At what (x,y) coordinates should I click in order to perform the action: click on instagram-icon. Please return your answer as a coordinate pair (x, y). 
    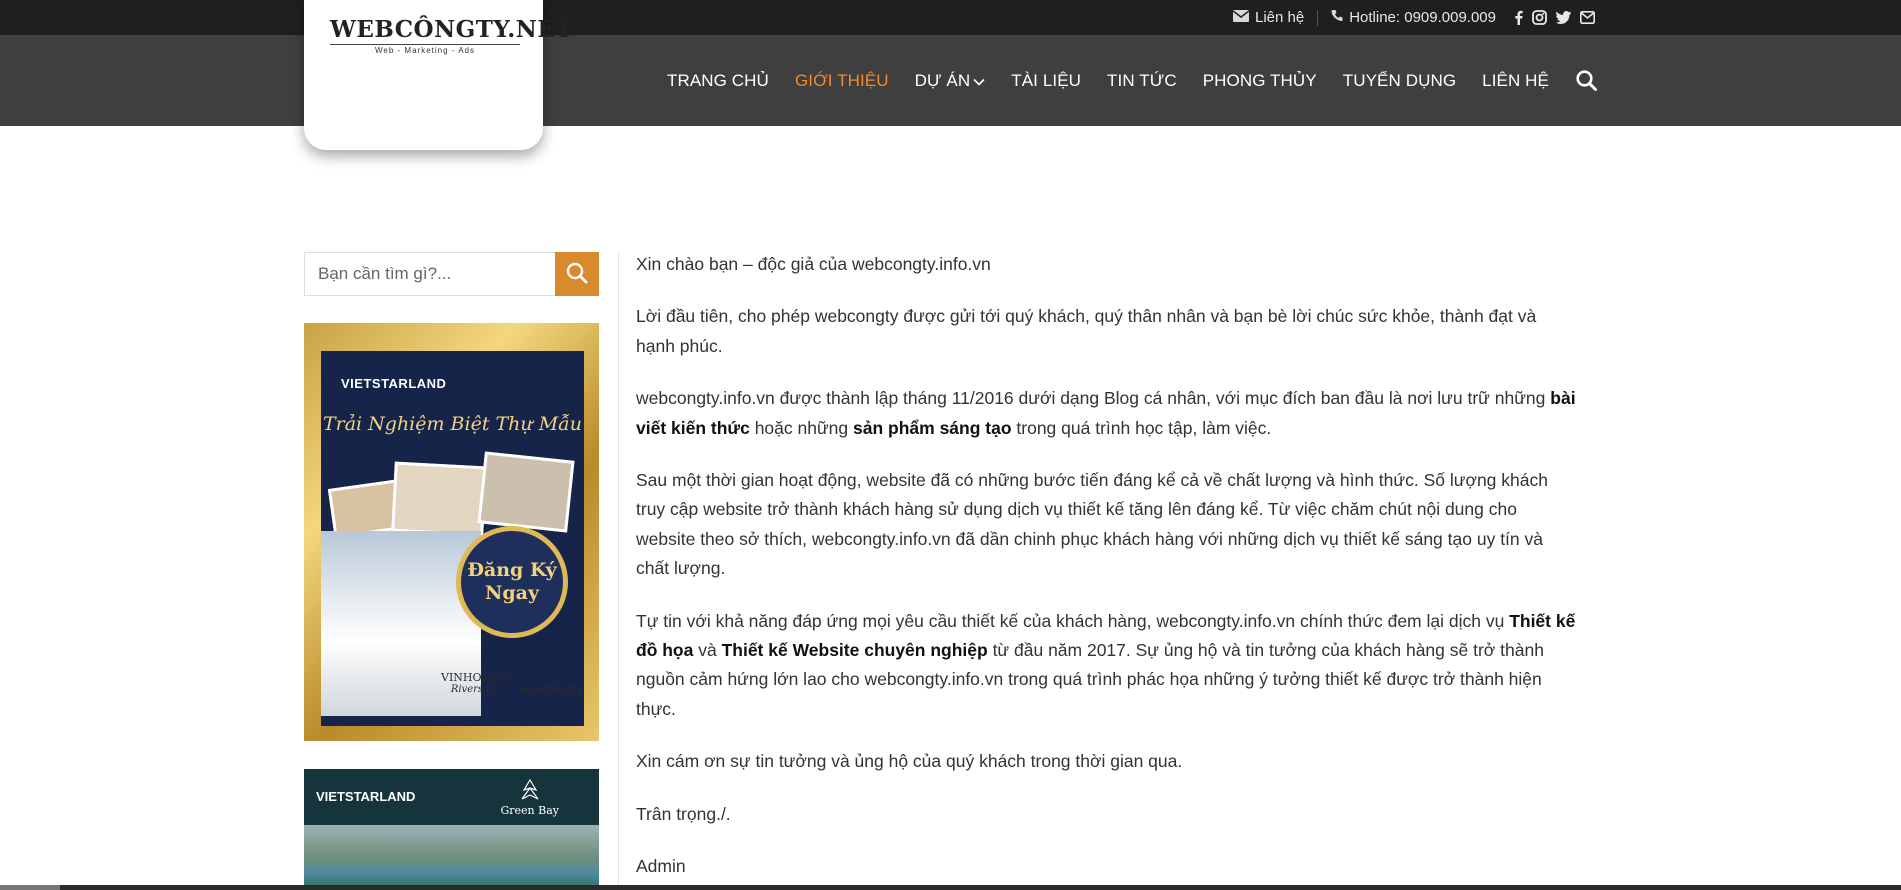
    Looking at the image, I should click on (1539, 17).